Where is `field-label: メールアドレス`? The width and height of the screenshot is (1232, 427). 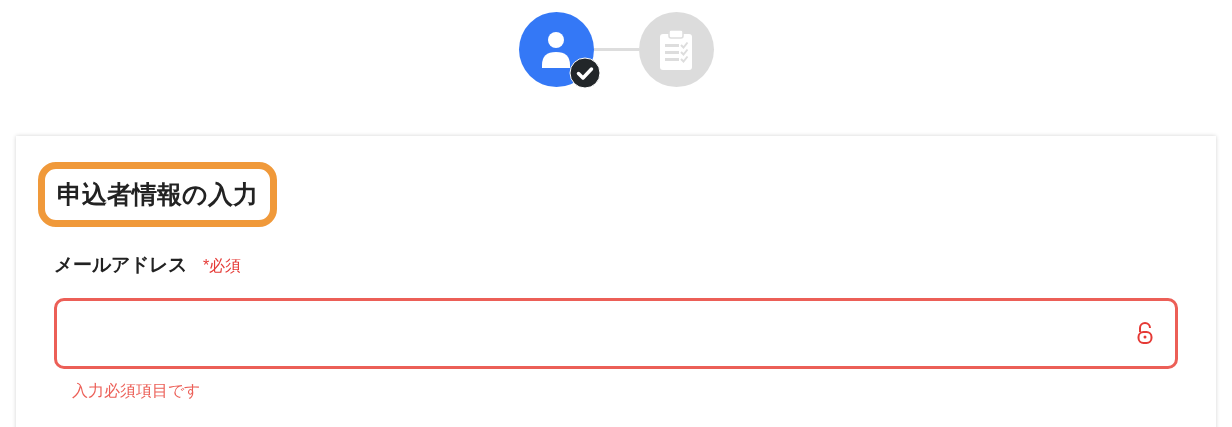
field-label: メールアドレス is located at coordinates (120, 265).